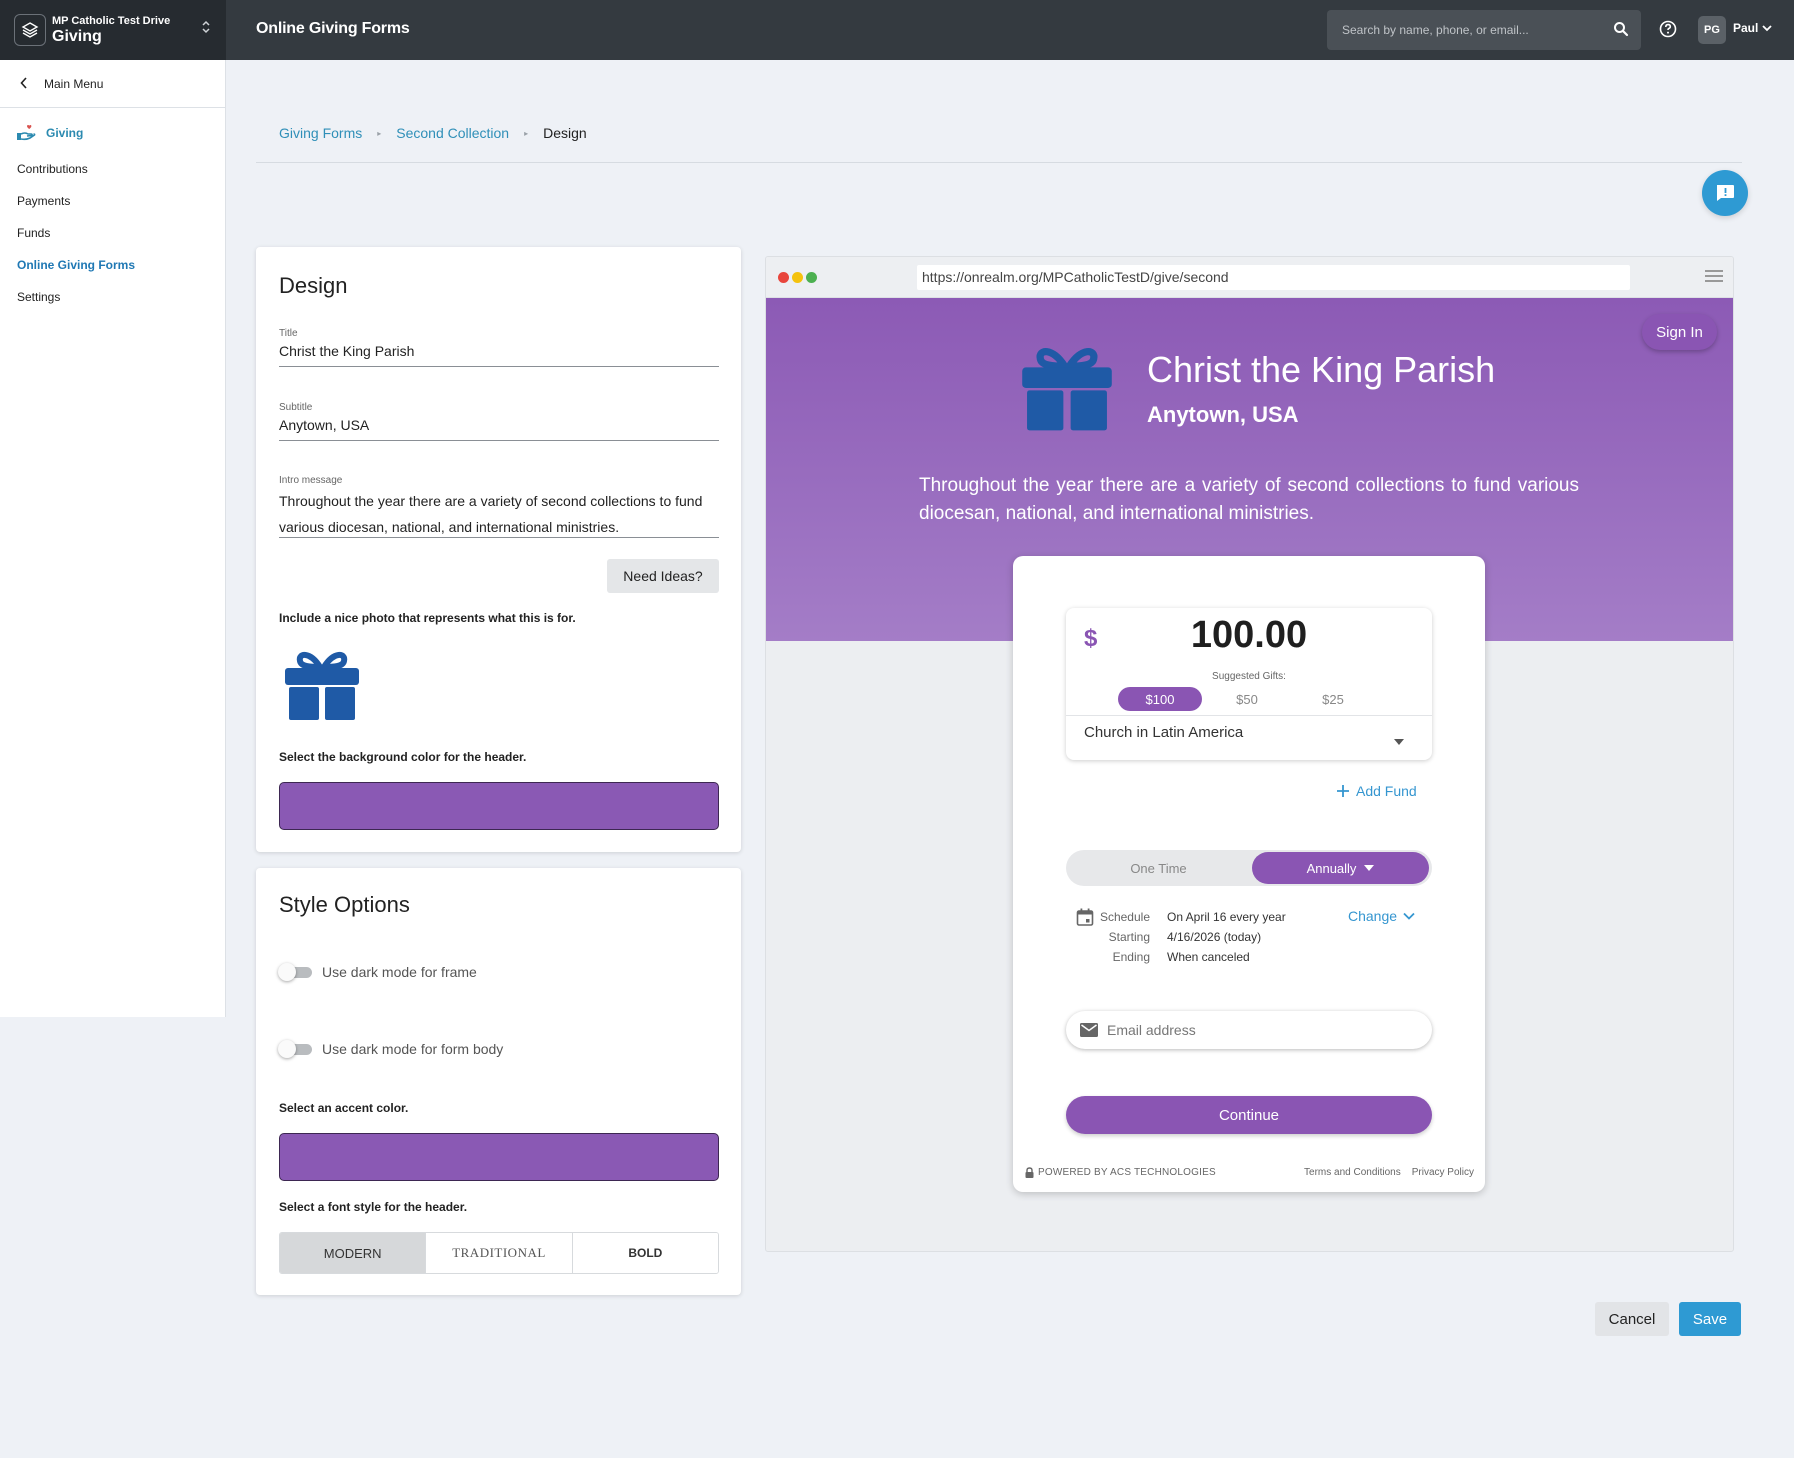  I want to click on sidebar-item-payments: Payments, so click(43, 201).